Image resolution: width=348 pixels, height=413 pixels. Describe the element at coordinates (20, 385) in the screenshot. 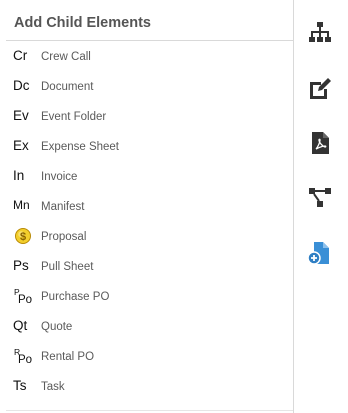

I see `task-icon: Ts` at that location.